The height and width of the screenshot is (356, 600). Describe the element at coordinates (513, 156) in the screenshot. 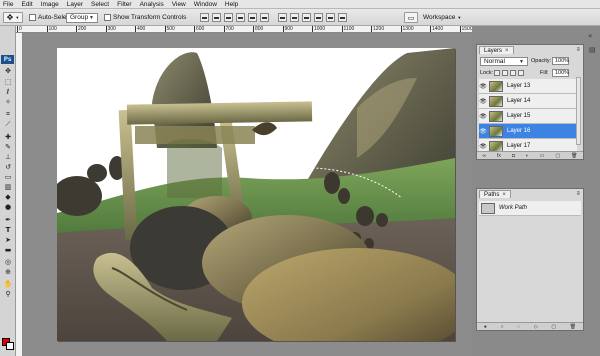

I see `add-mask-icon: ◘` at that location.